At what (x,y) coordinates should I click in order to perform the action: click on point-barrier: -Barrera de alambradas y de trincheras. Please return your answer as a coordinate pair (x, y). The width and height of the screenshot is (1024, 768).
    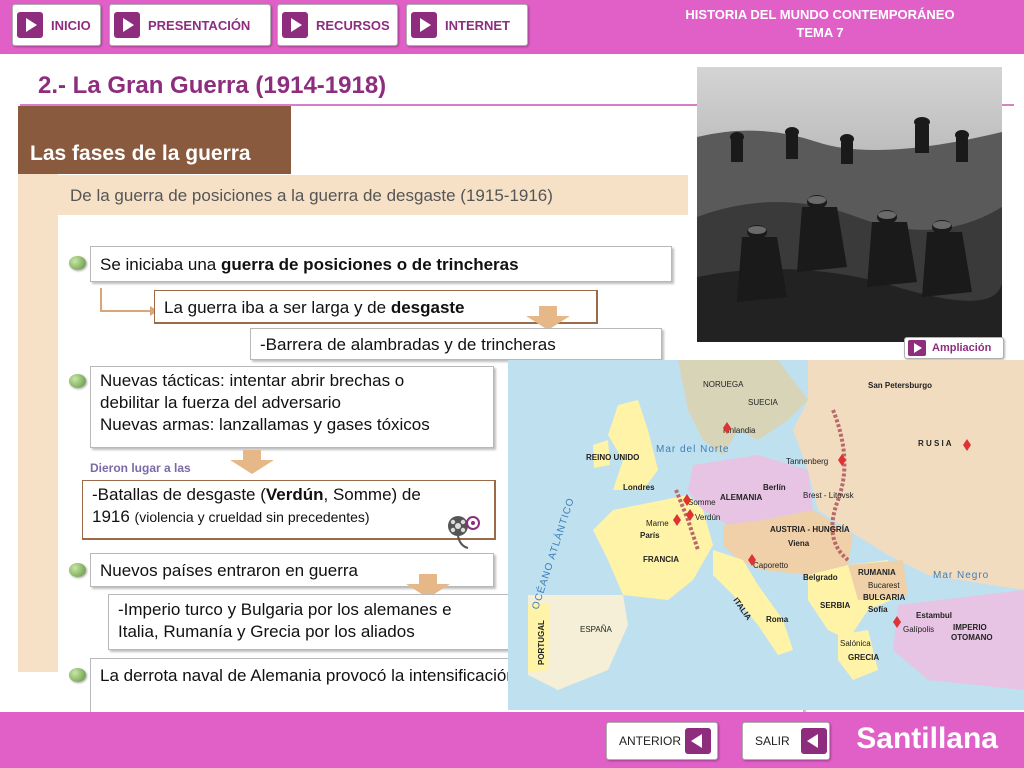
    Looking at the image, I should click on (456, 344).